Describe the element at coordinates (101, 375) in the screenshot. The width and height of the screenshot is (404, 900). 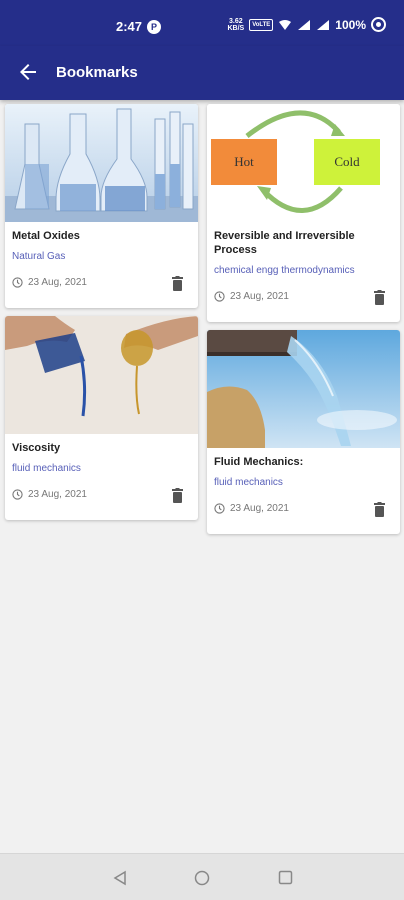
I see `card-image-pouring-liquids` at that location.